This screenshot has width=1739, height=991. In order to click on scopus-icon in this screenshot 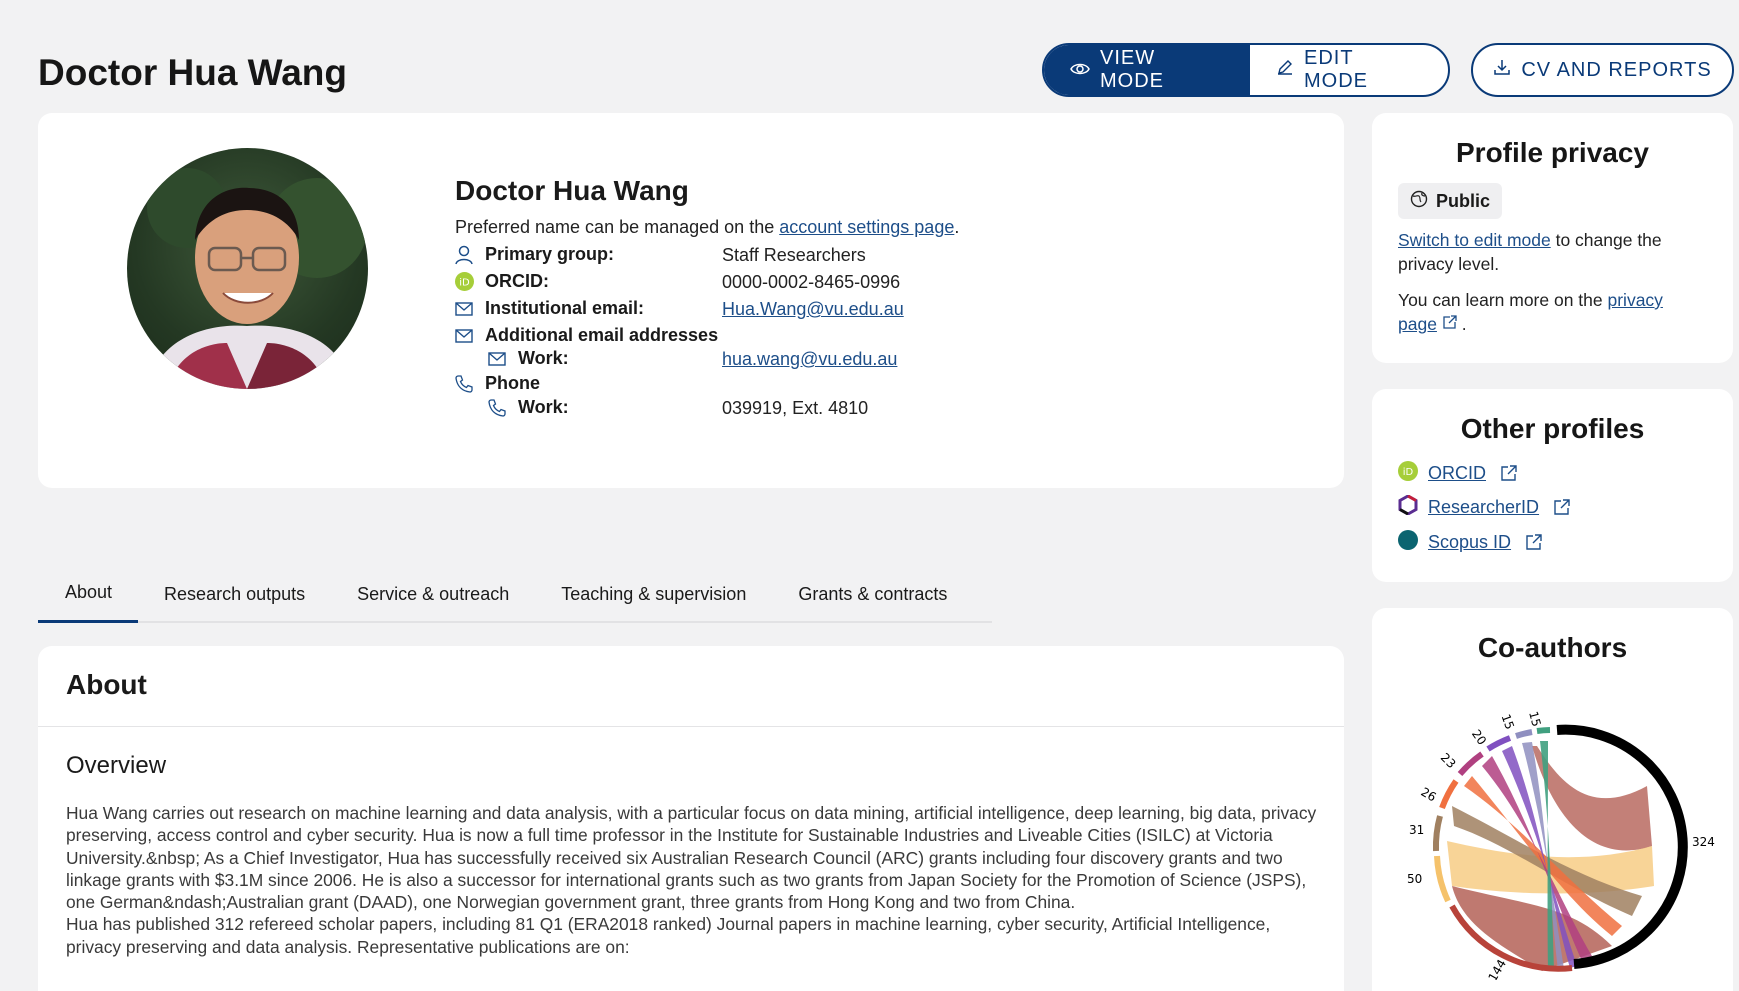, I will do `click(1408, 542)`.